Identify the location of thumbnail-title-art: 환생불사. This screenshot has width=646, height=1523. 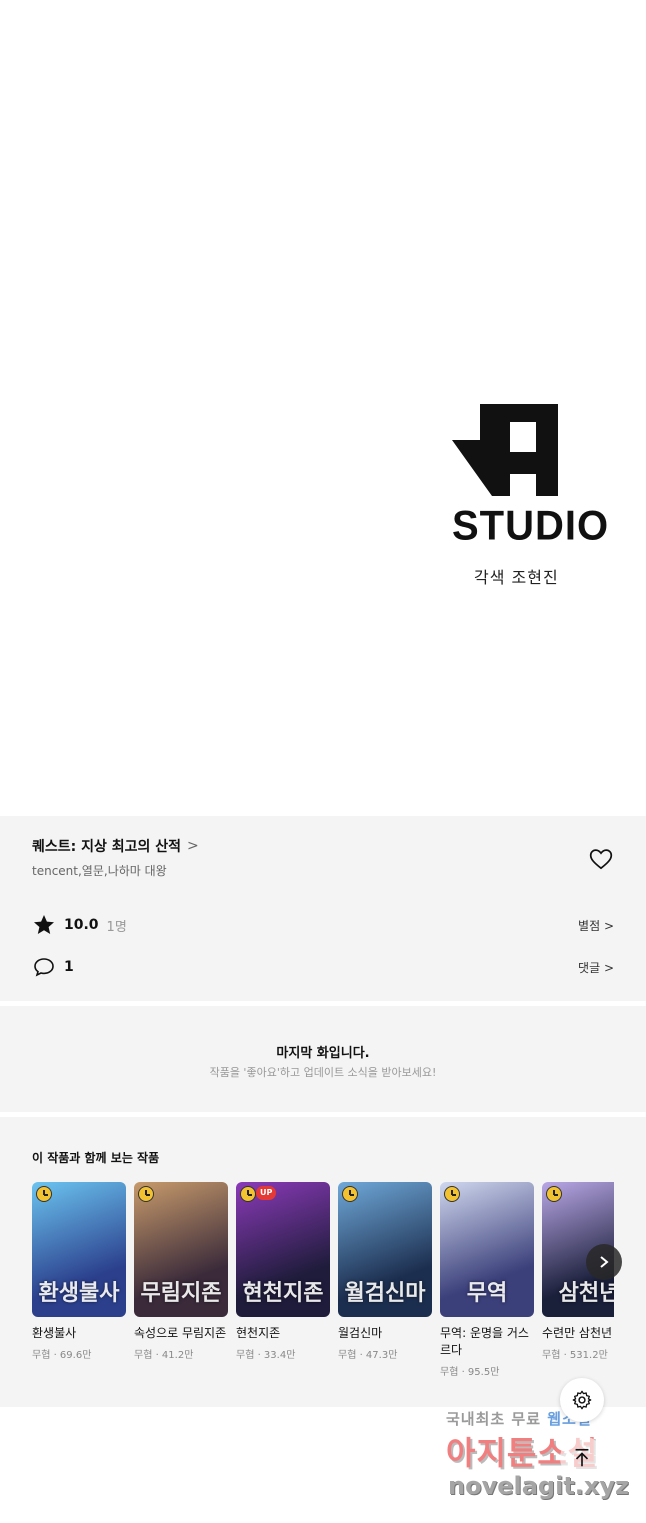
(79, 1293).